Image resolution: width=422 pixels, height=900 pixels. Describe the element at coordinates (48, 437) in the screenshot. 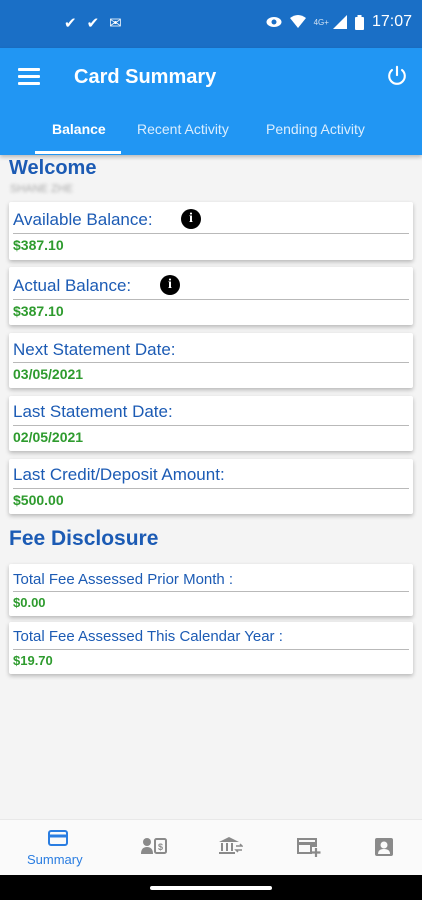

I see `card-value: 02/05/2021` at that location.